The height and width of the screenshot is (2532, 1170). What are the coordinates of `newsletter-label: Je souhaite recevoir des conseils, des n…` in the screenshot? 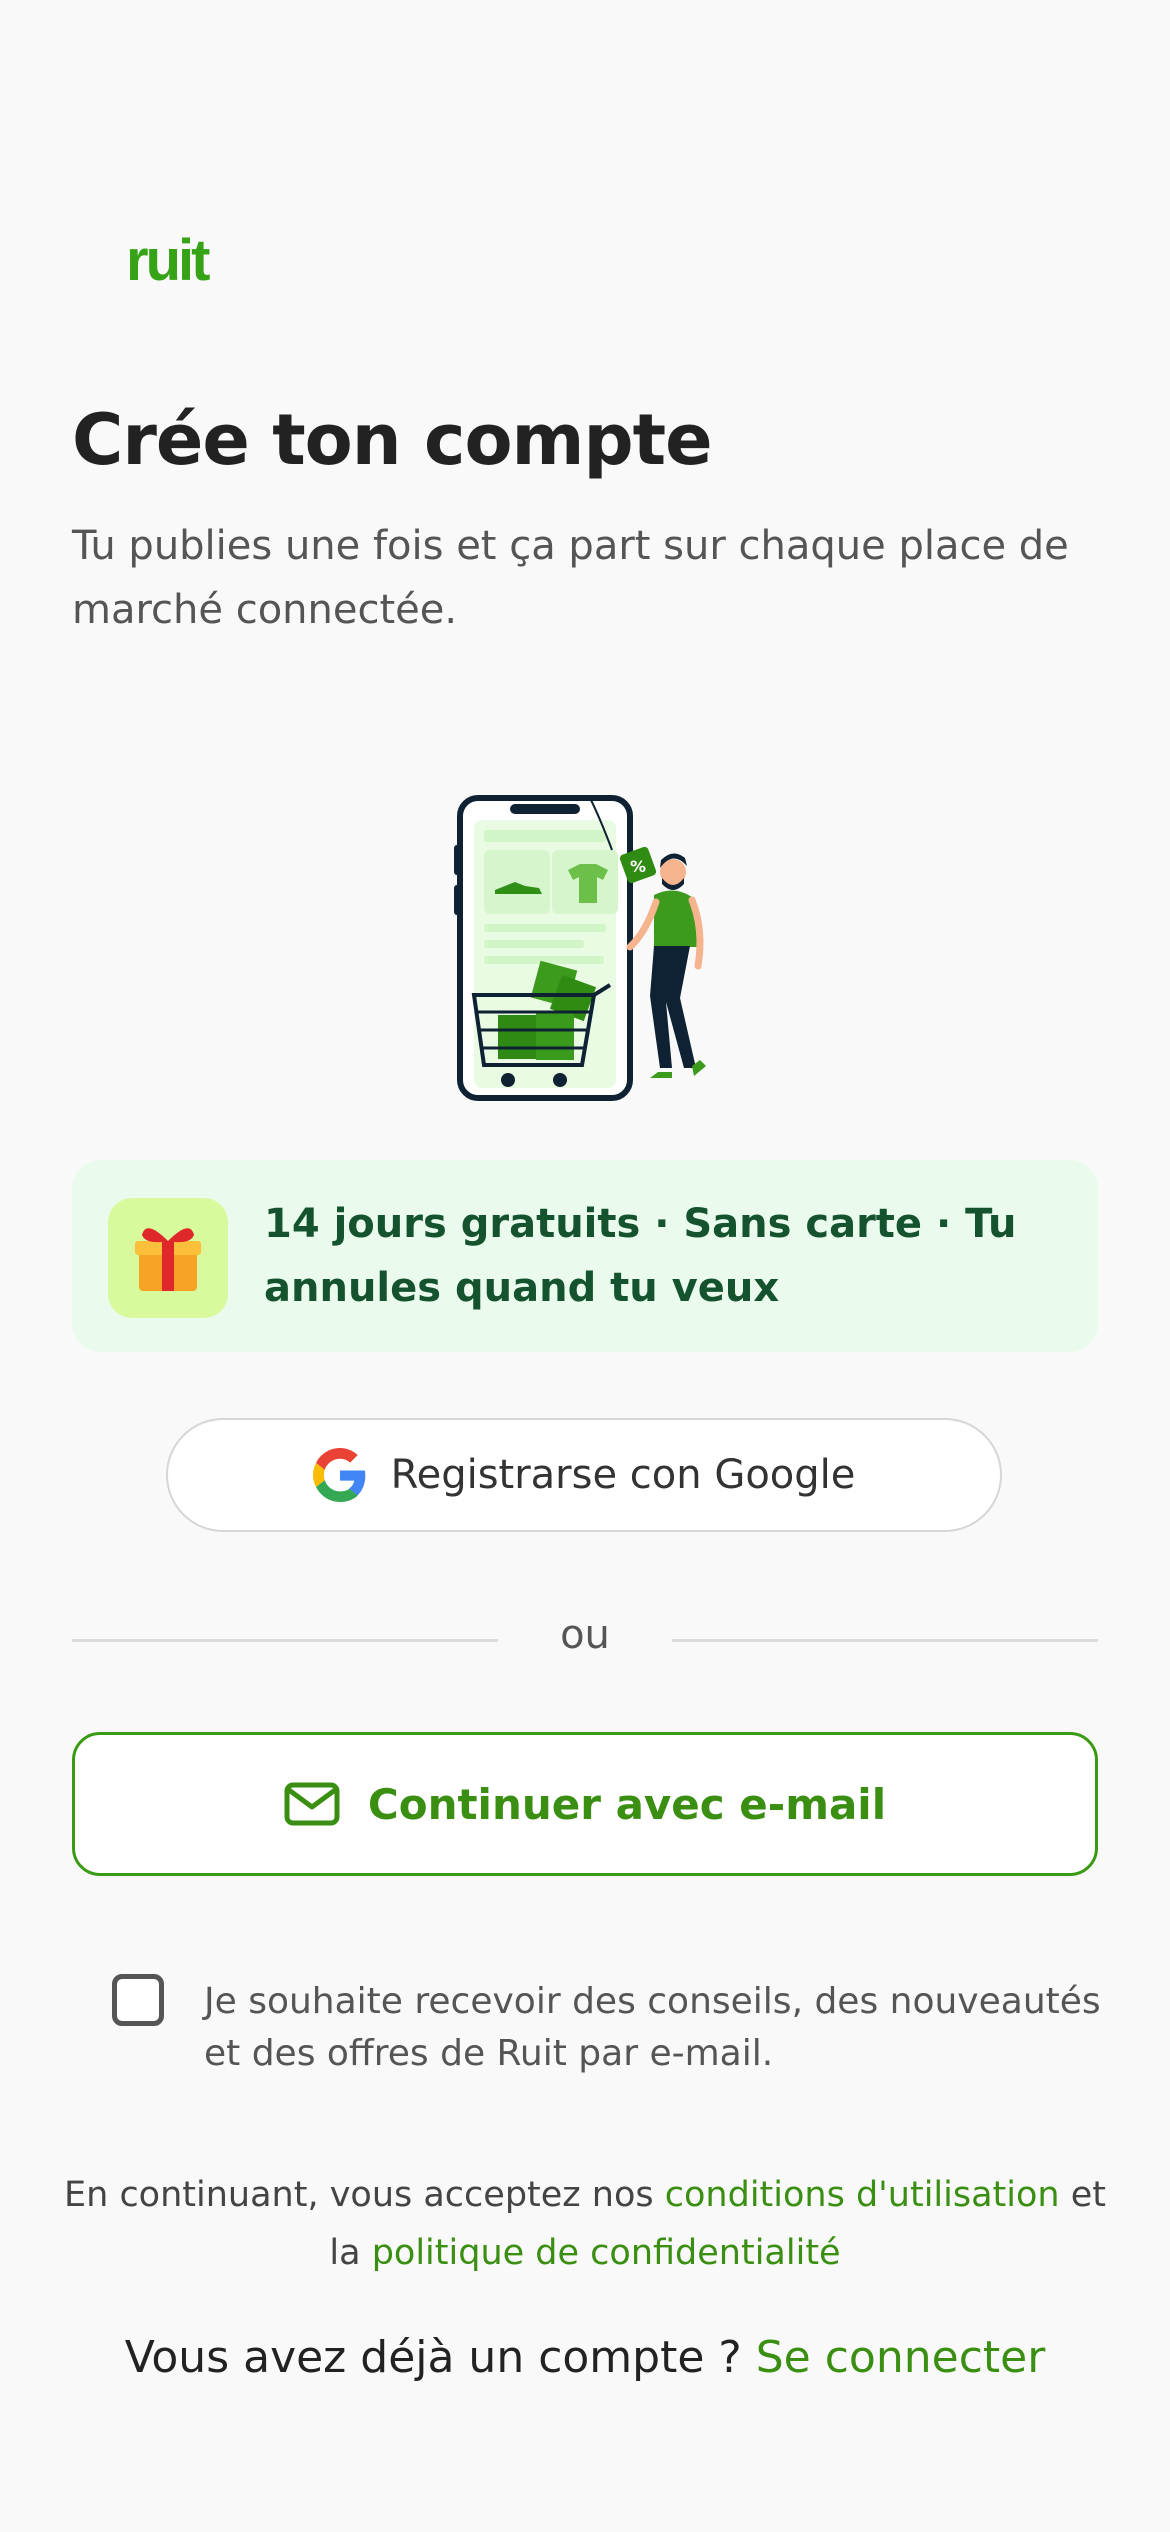 It's located at (652, 2027).